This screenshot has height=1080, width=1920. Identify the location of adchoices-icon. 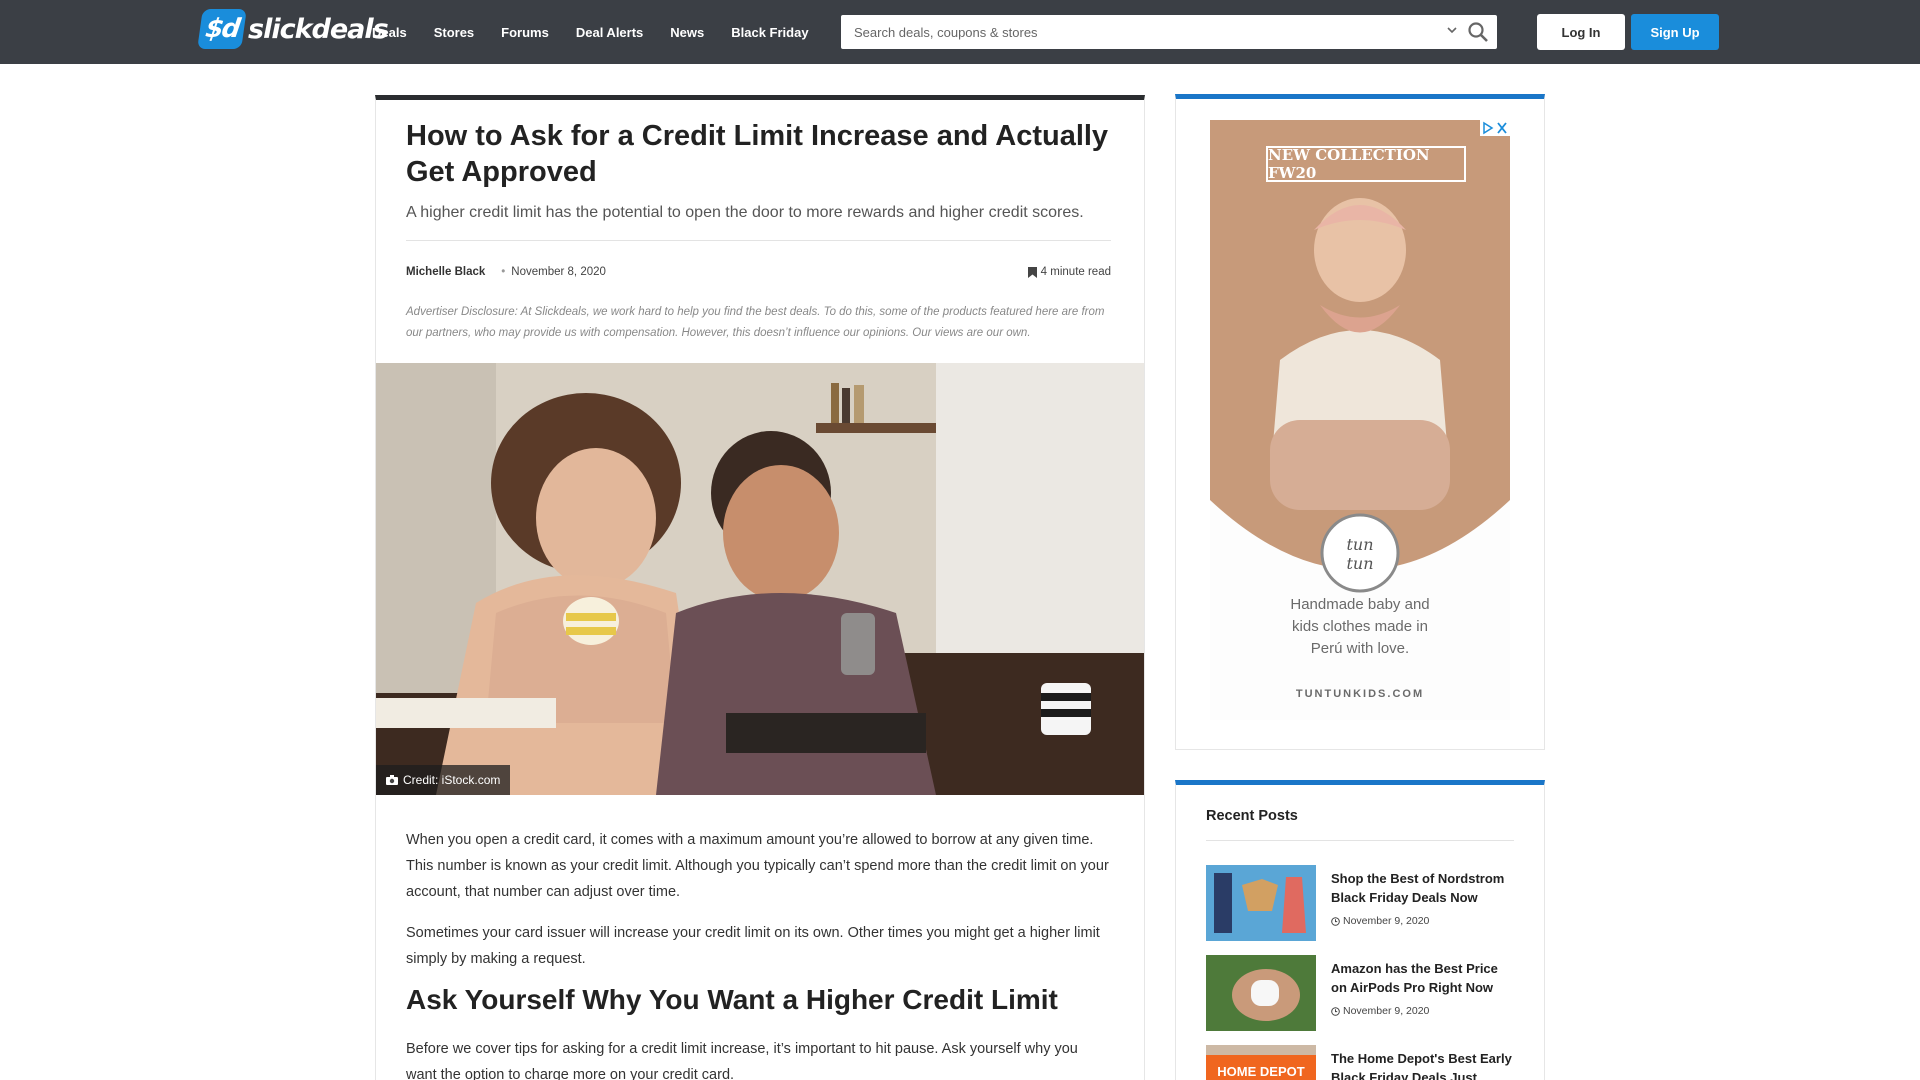
(1495, 128).